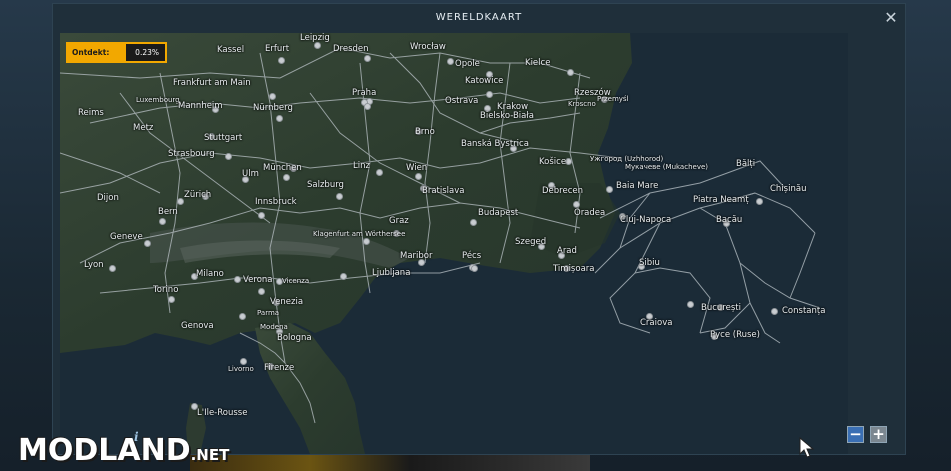  I want to click on city-label-craiova: Craiova, so click(656, 323).